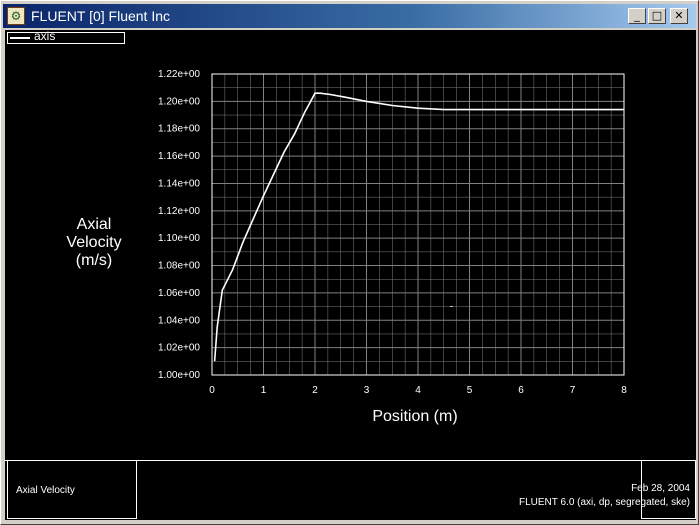 The image size is (699, 525). What do you see at coordinates (179, 183) in the screenshot?
I see `y-tick-label: 1.14e+00` at bounding box center [179, 183].